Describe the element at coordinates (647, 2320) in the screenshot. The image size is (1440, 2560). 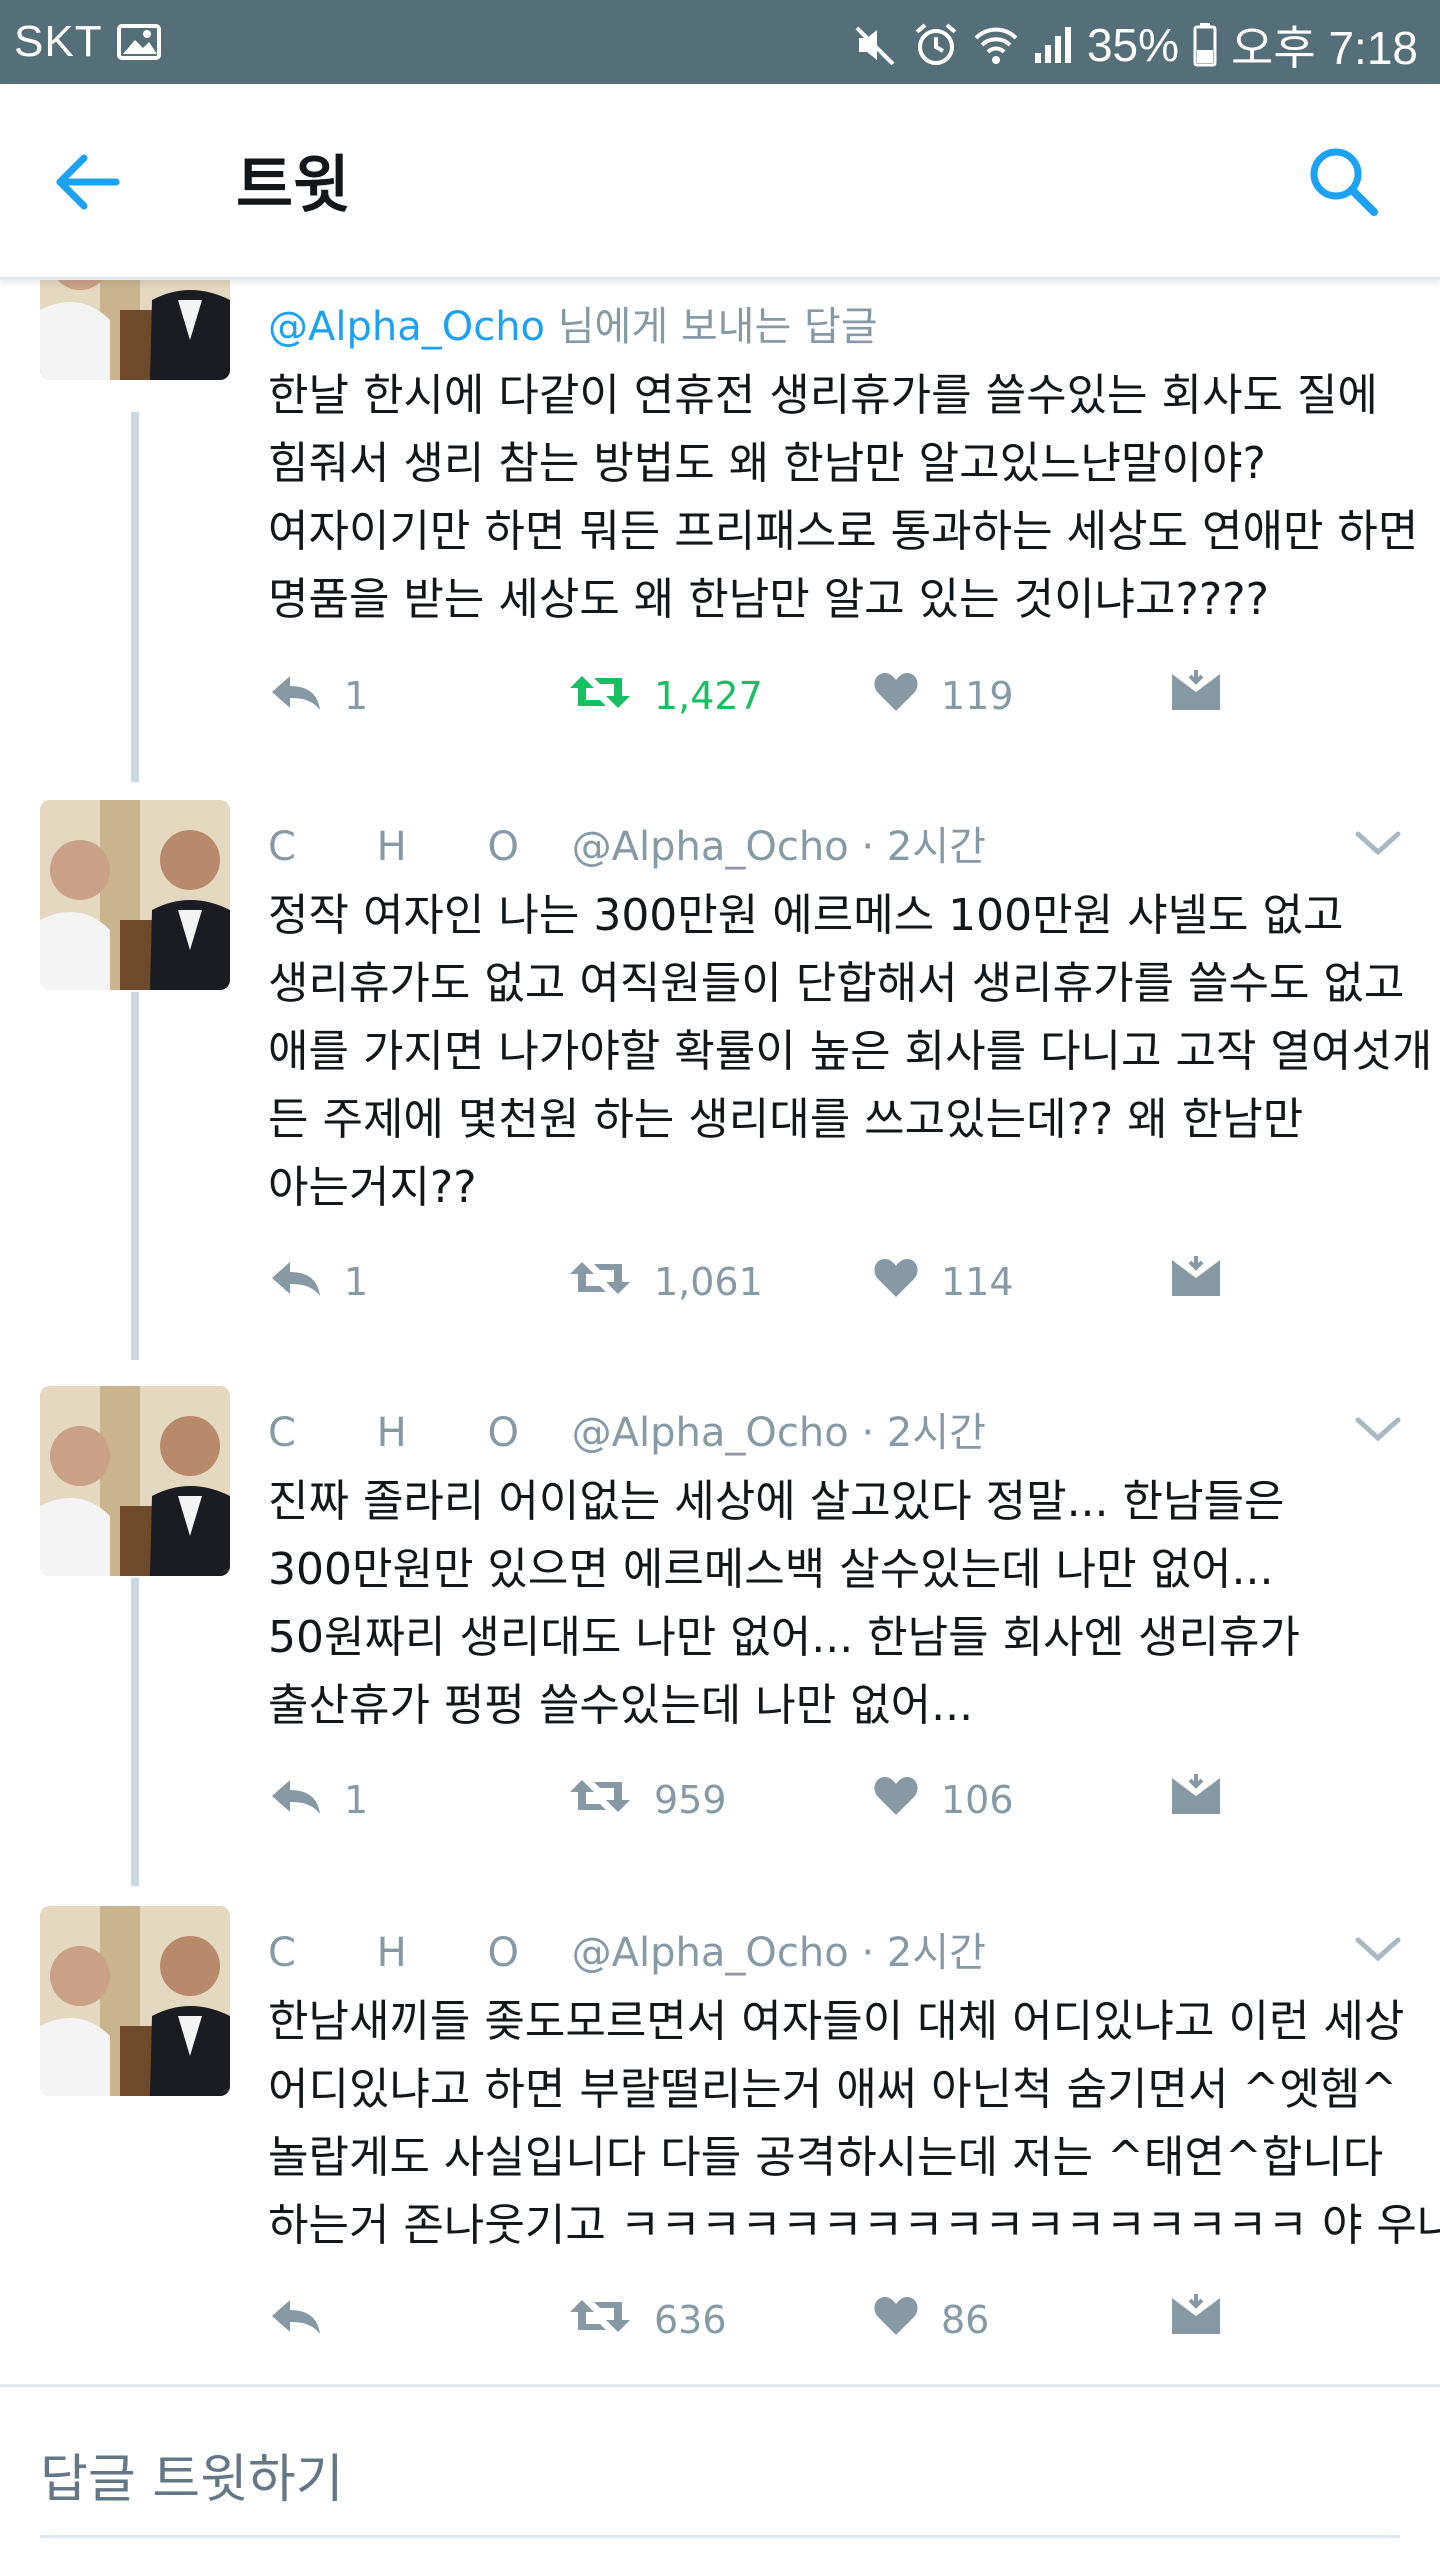
I see `retweet-button: 636` at that location.